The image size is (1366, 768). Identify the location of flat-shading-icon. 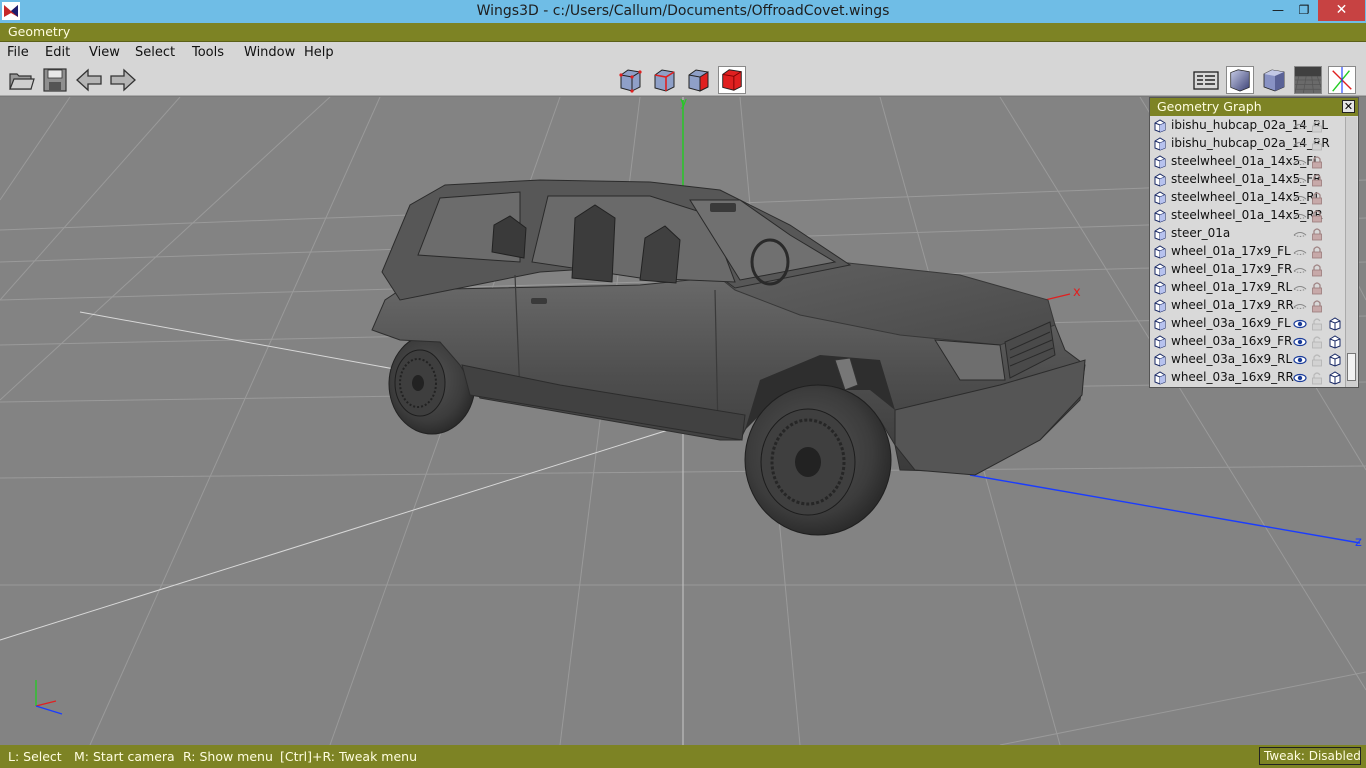
(1274, 80).